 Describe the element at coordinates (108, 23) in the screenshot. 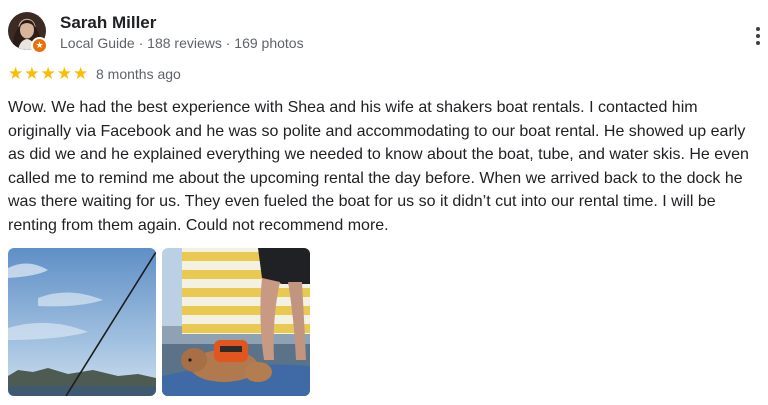

I see `reviewer-name: Sarah Miller` at that location.